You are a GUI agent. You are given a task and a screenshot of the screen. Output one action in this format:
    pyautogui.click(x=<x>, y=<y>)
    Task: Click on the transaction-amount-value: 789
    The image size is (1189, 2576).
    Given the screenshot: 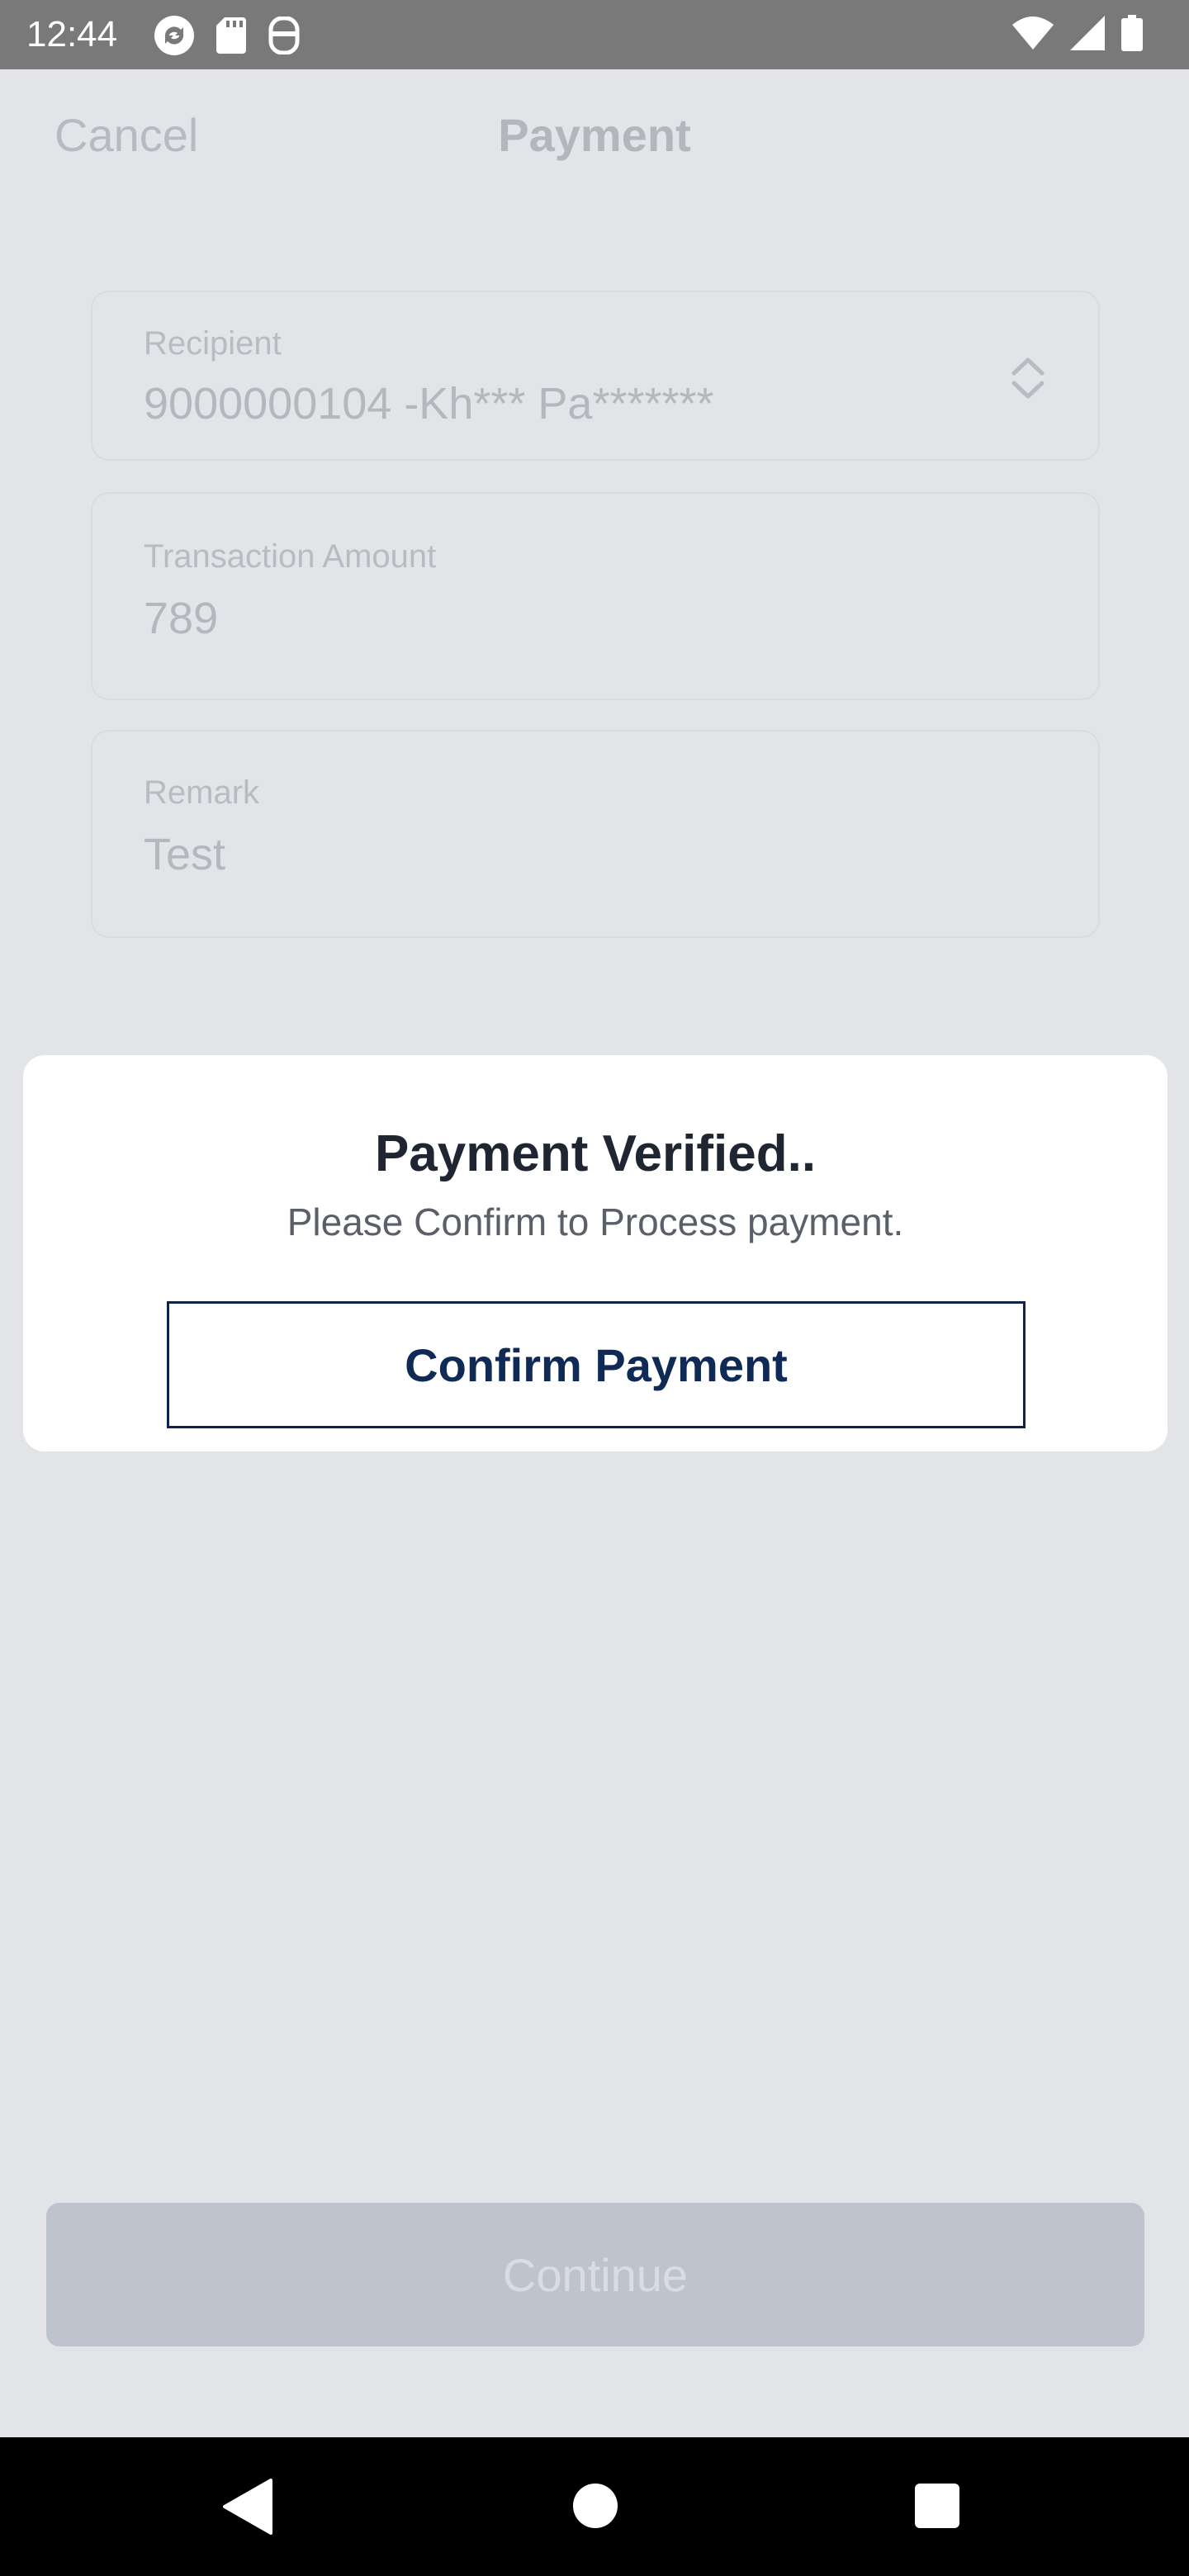 What is the action you would take?
    pyautogui.click(x=181, y=618)
    